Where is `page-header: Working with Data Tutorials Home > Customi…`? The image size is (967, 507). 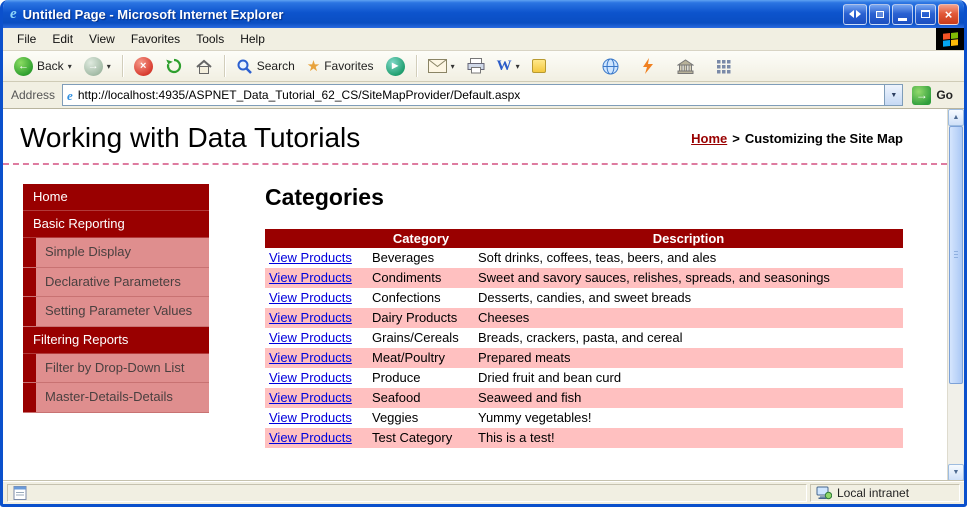 page-header: Working with Data Tutorials Home > Customi… is located at coordinates (475, 137).